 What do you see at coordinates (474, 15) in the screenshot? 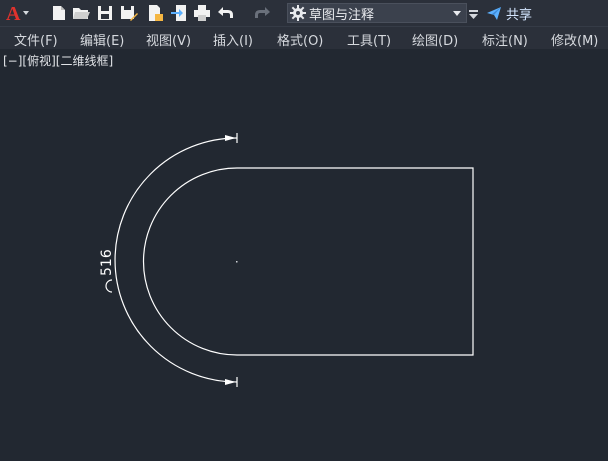
I see `customize-dropdown-icon` at bounding box center [474, 15].